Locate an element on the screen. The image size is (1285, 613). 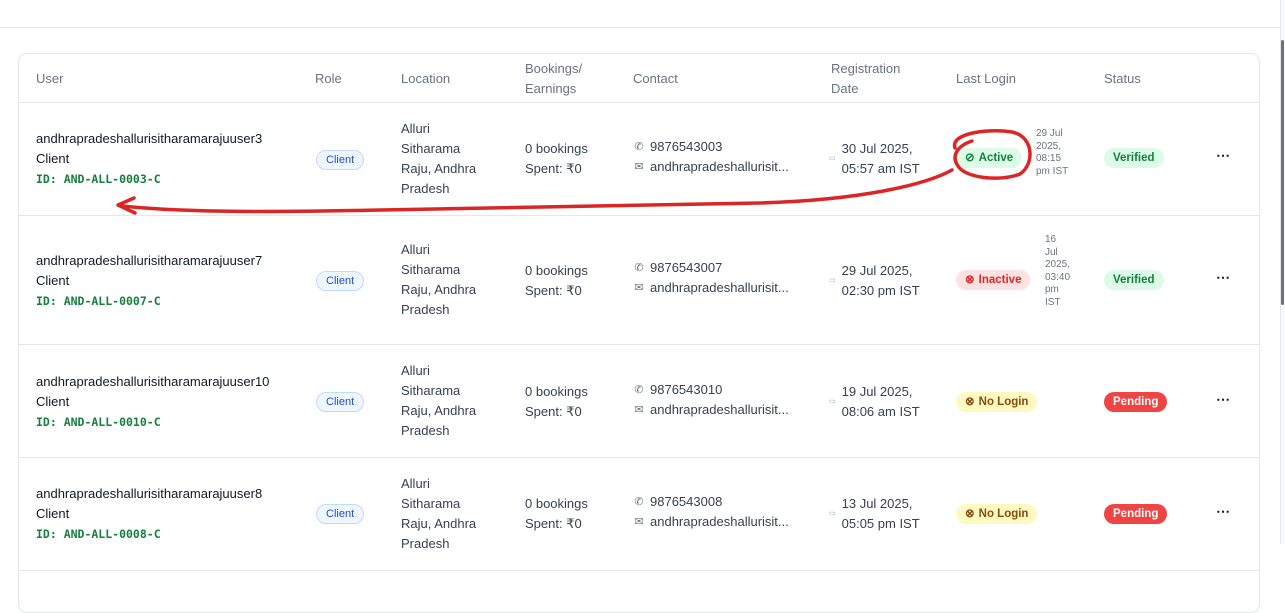
scrollbar-track is located at coordinates (1282, 272).